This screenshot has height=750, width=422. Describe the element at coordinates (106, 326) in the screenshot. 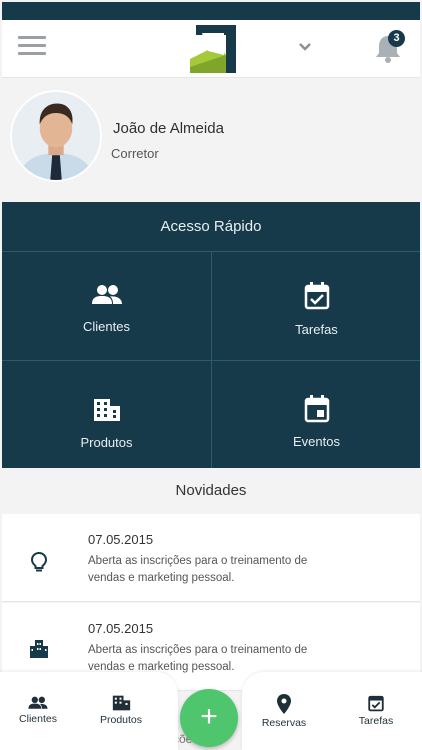

I see `tile-label: Clientes` at that location.